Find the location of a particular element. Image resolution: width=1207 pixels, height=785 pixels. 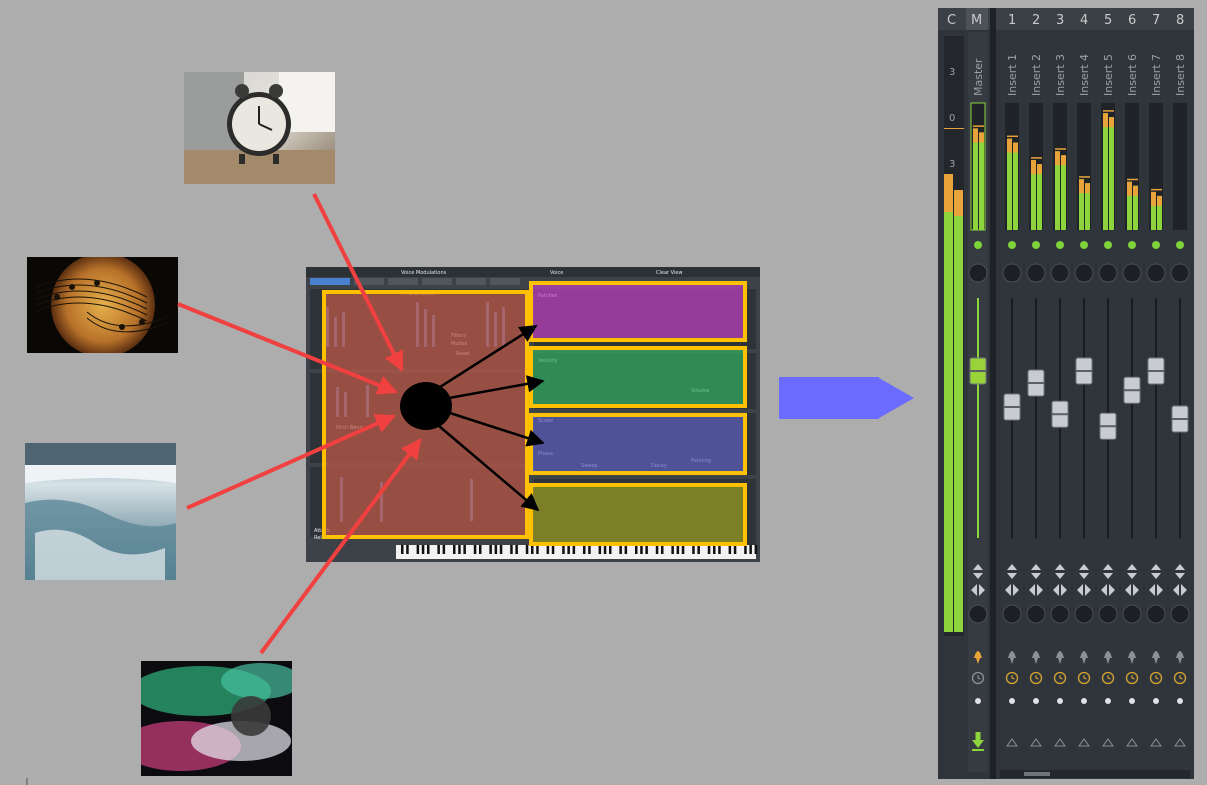

mixer-channel-number-3: 3 is located at coordinates (1060, 20).